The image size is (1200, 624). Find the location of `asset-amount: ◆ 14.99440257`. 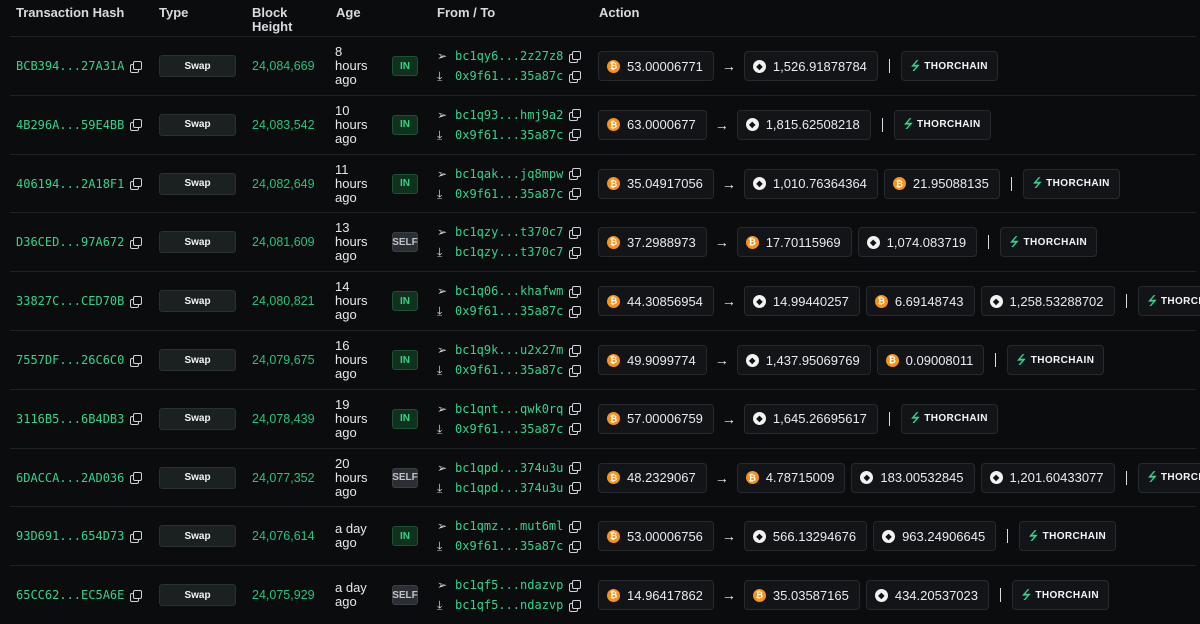

asset-amount: ◆ 14.99440257 is located at coordinates (801, 301).